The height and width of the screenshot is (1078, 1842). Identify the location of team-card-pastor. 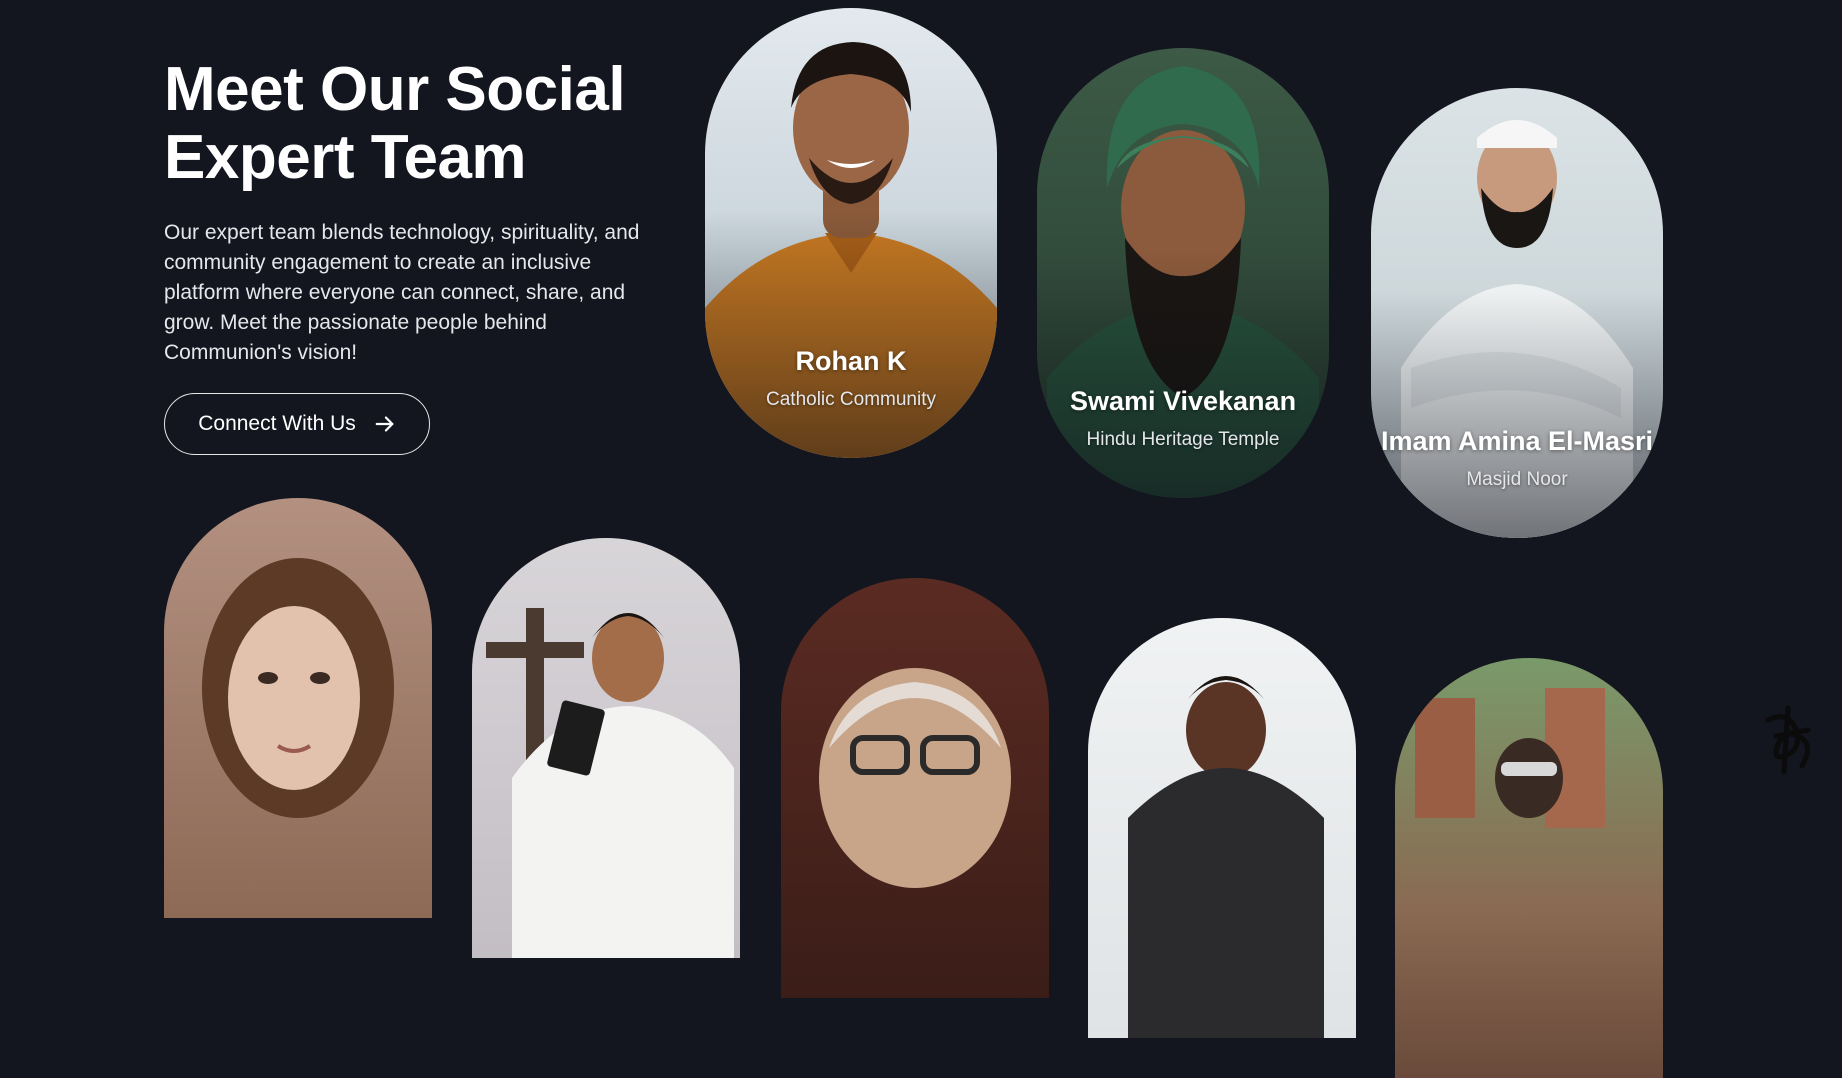
(606, 748).